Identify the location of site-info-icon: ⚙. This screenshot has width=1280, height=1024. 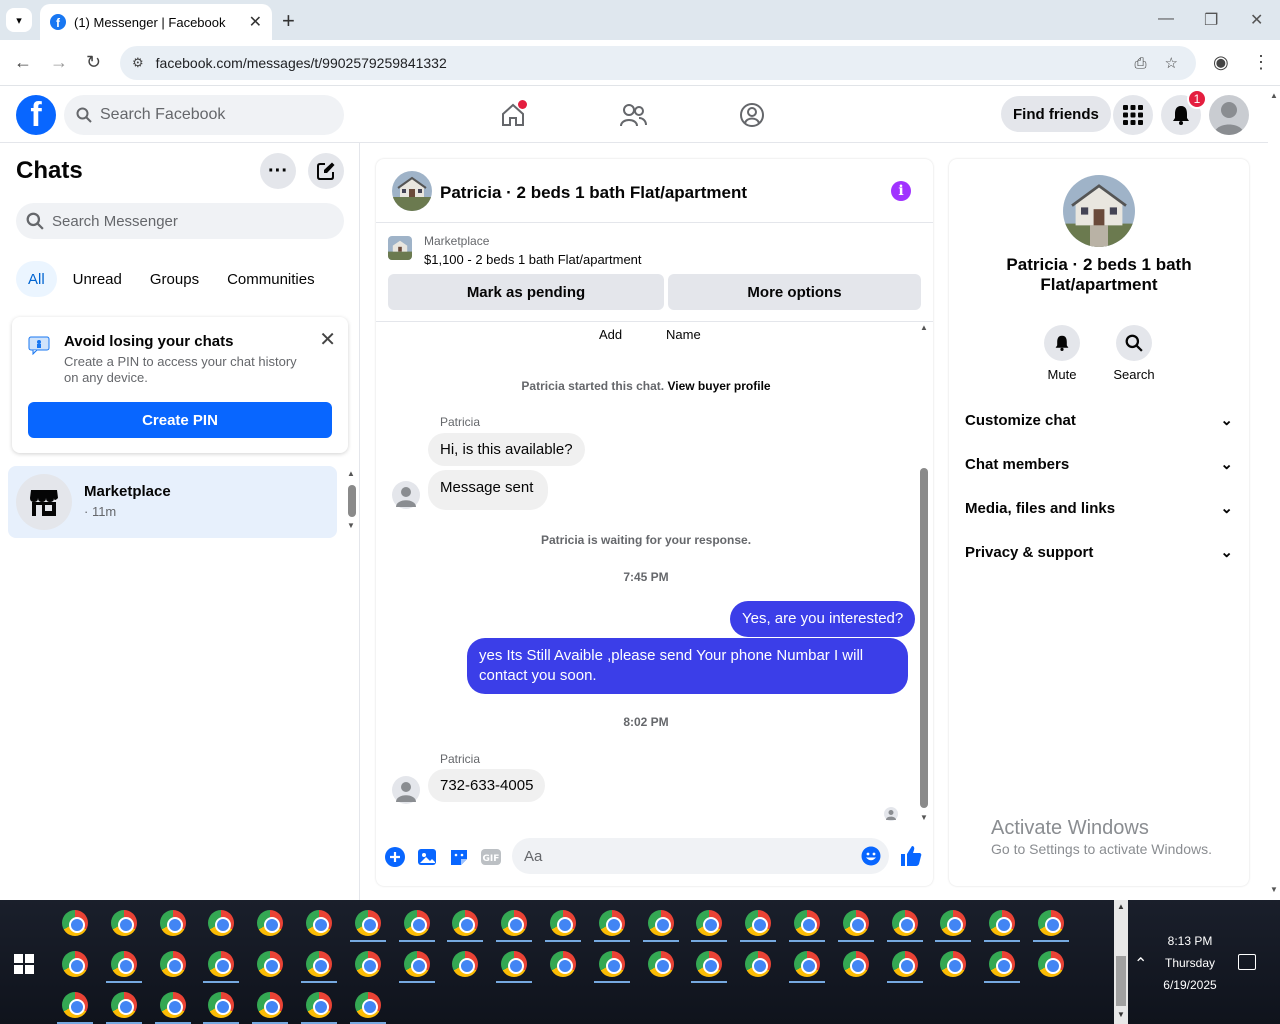
(138, 63).